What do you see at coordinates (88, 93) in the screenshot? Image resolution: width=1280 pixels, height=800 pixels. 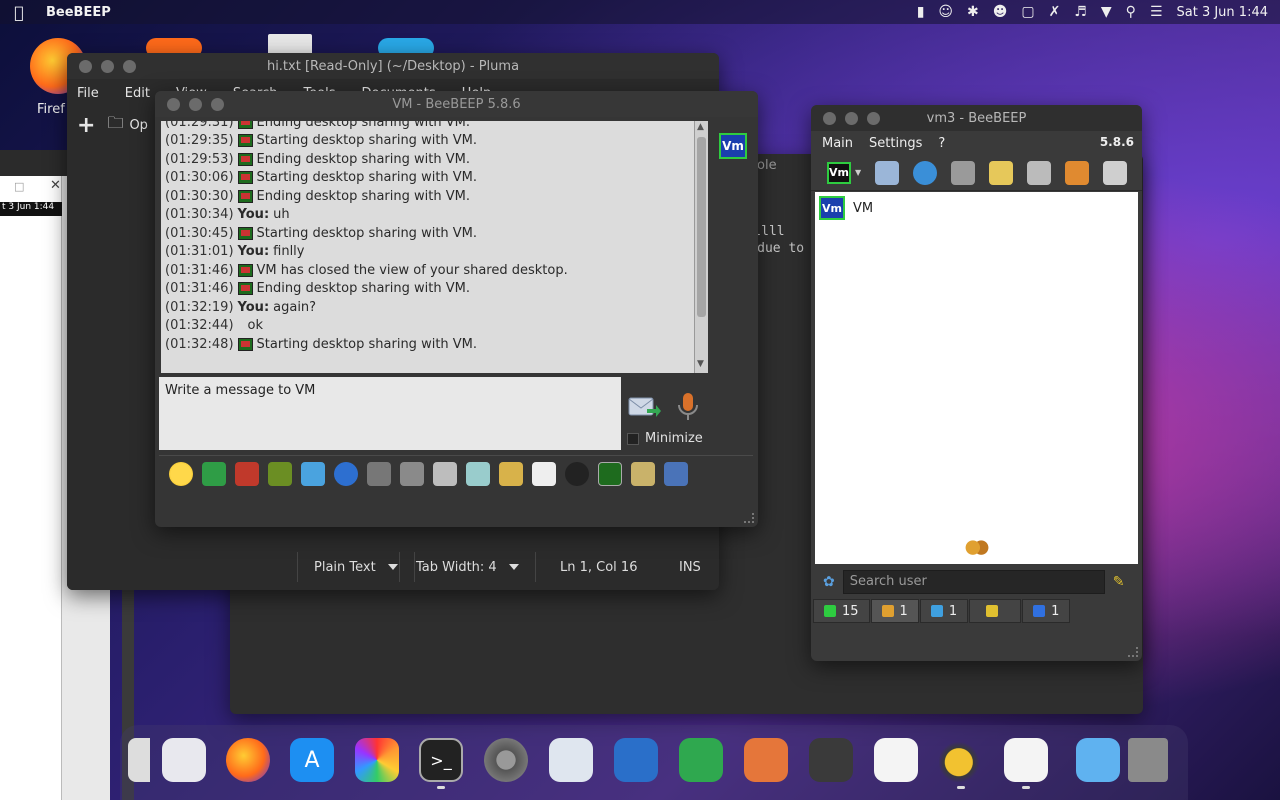 I see `menu-file: File` at bounding box center [88, 93].